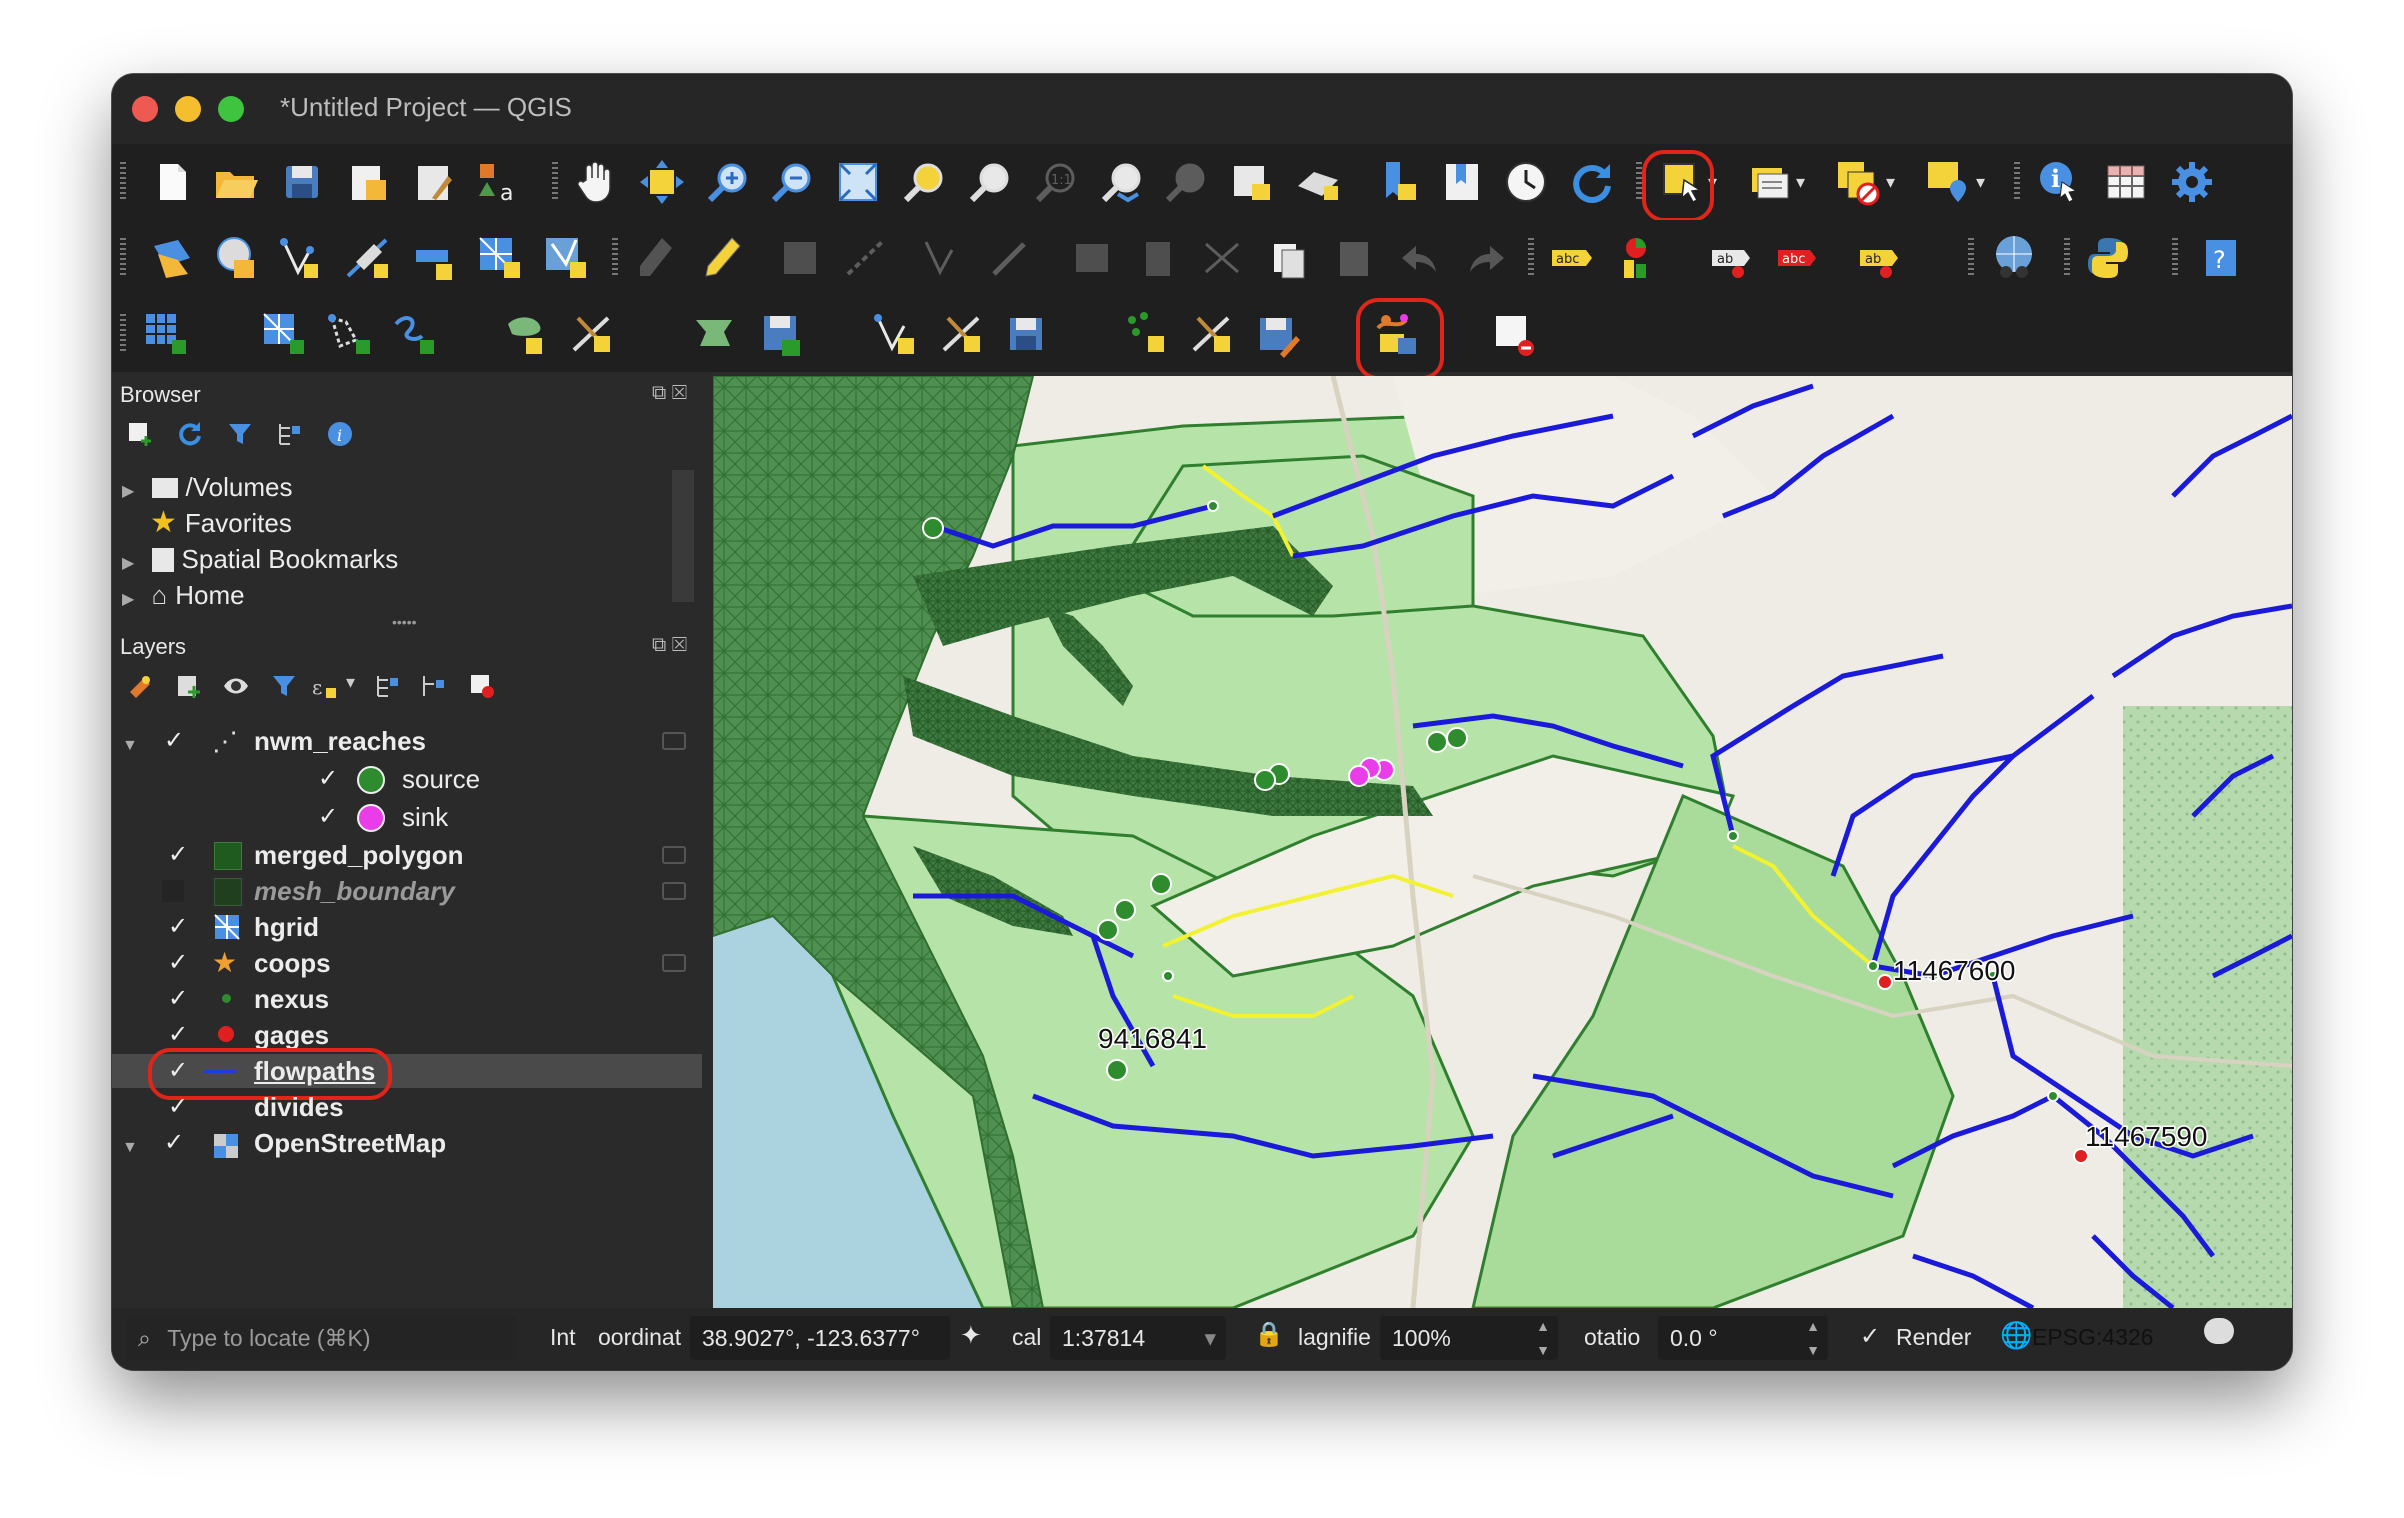  What do you see at coordinates (324, 688) in the screenshot?
I see `filter-by-expression-icon: ε` at bounding box center [324, 688].